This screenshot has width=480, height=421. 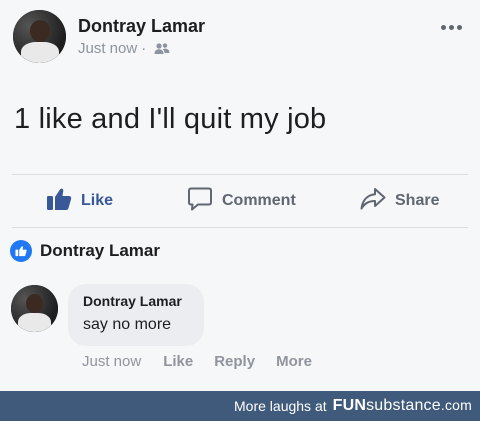 I want to click on footer-text: More laughs at, so click(x=280, y=406).